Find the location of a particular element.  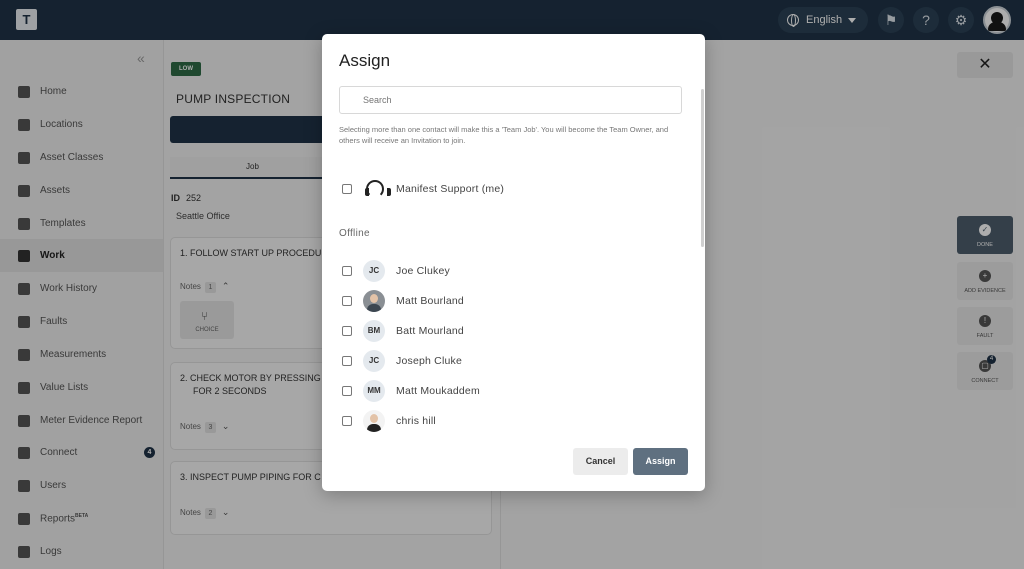

contact-row: MM Matt Moukaddem is located at coordinates (512, 391).